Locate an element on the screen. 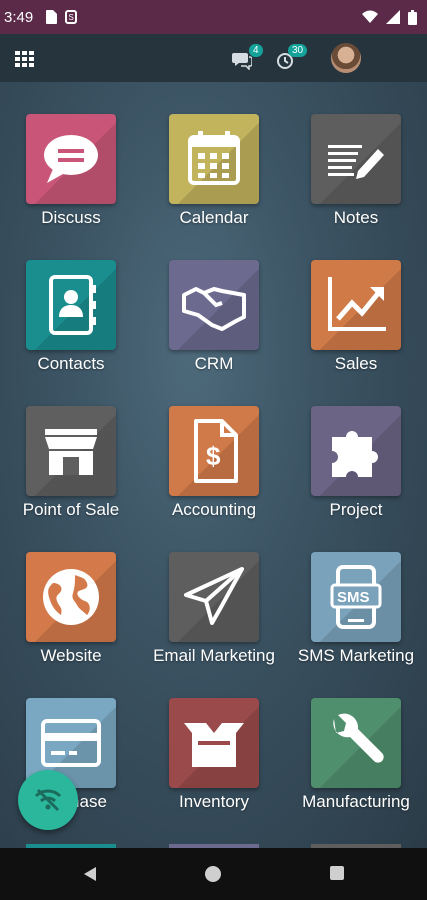 This screenshot has height=900, width=427. app-contacts: Contacts is located at coordinates (71, 301).